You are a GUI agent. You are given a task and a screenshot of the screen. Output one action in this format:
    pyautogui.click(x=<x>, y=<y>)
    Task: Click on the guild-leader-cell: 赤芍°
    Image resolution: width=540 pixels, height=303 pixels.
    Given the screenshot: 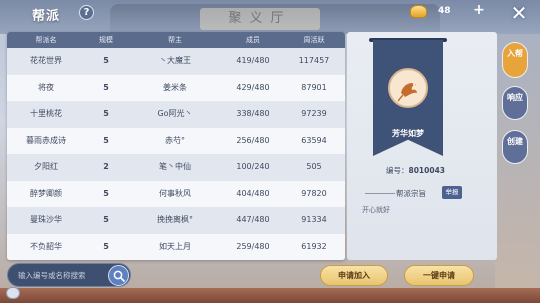 What is the action you would take?
    pyautogui.click(x=175, y=140)
    